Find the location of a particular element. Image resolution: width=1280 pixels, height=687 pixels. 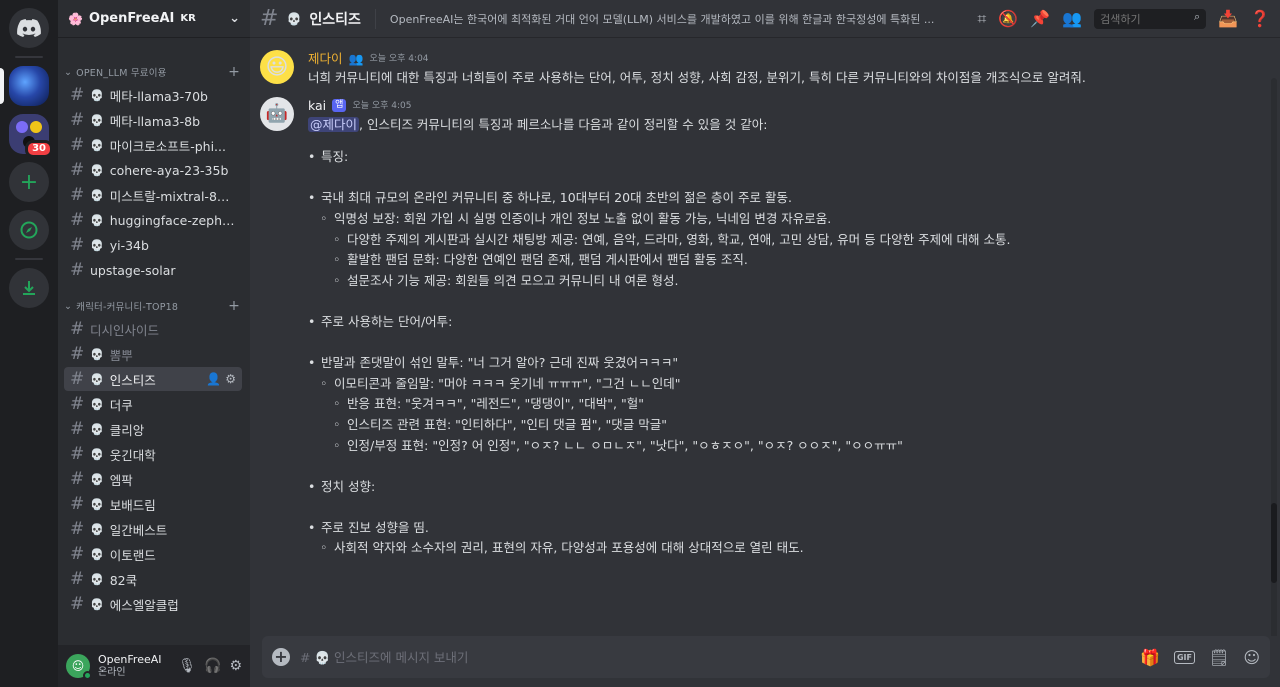

avatar: 🤖 is located at coordinates (277, 113).